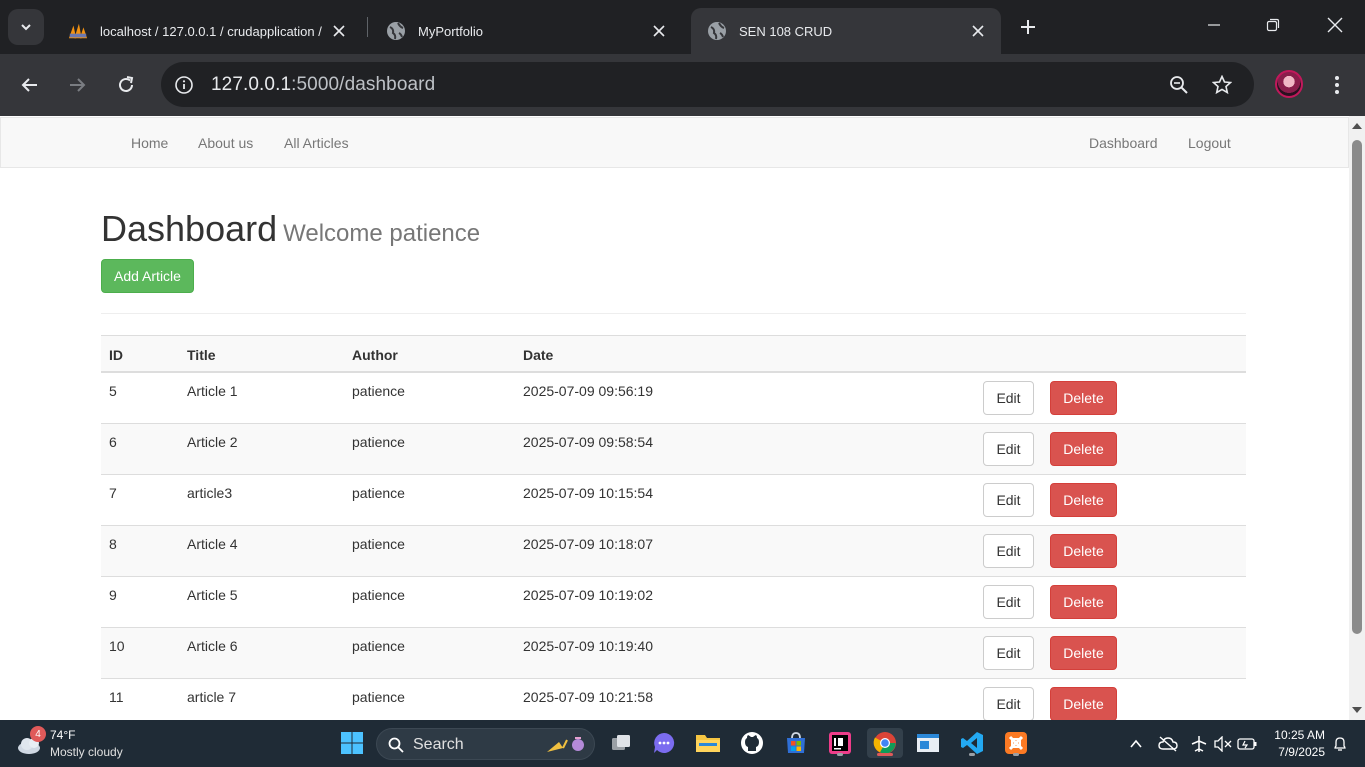  What do you see at coordinates (1273, 25) in the screenshot?
I see `restore-button` at bounding box center [1273, 25].